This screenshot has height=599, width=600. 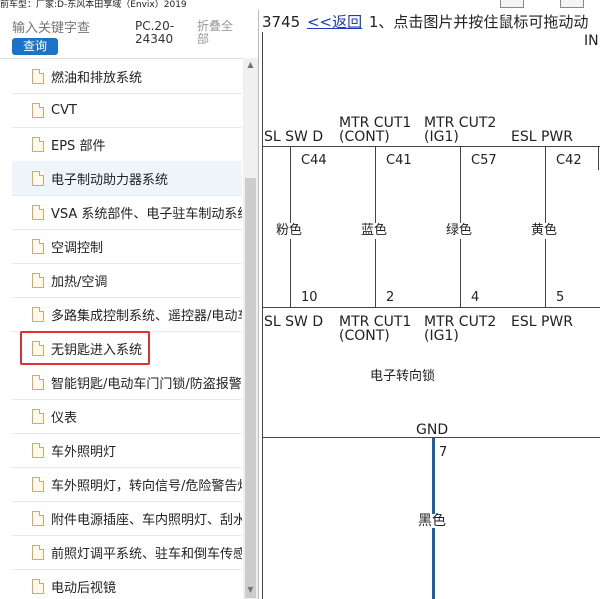 I want to click on bottom-pin-label: MTR CUT1 (CONT), so click(x=375, y=329).